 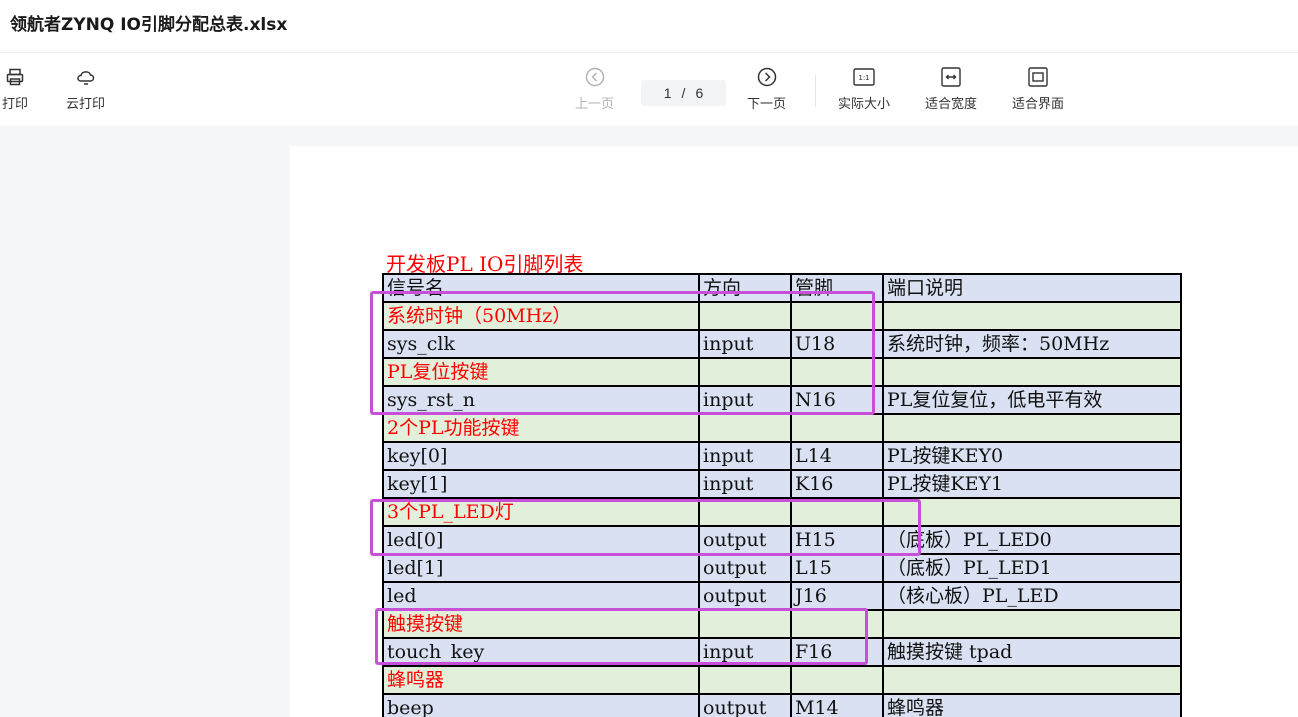 I want to click on fit-screen-label: 适合界面, so click(x=1038, y=104).